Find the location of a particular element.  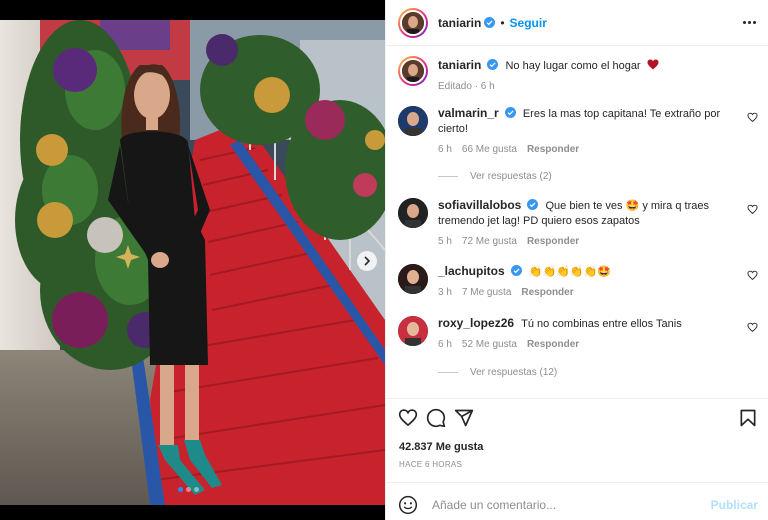

comment-time: 3 h is located at coordinates (445, 292).